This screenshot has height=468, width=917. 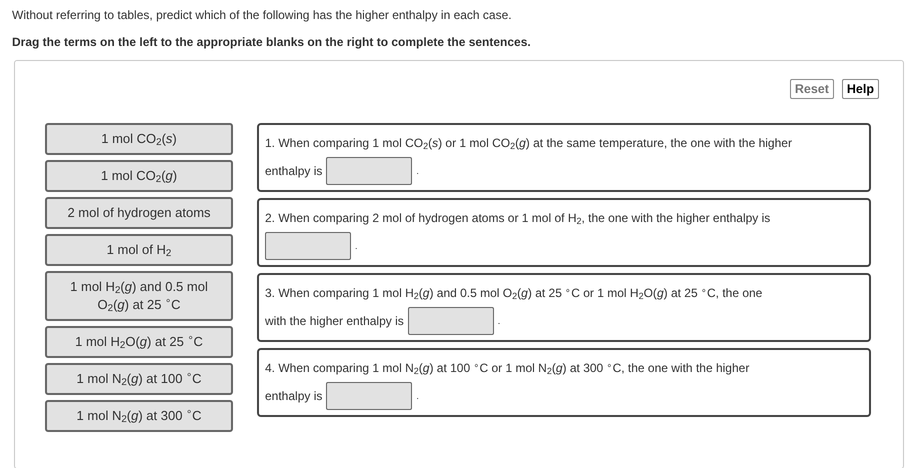 I want to click on draggable-term: 2 mol of hydrogen atoms, so click(x=139, y=213).